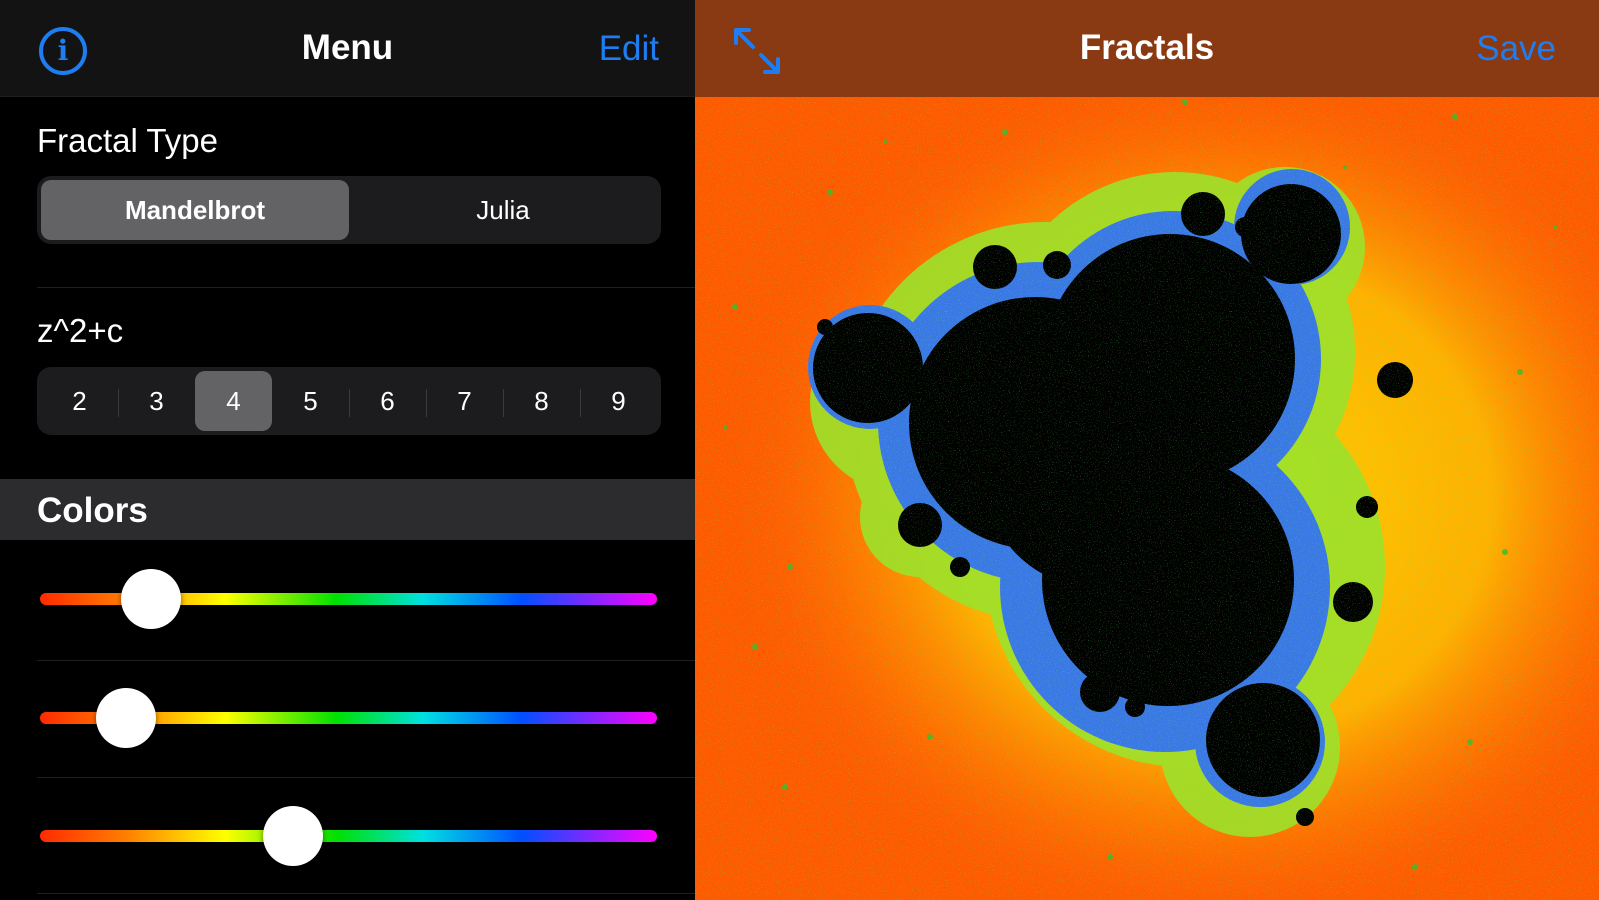 The width and height of the screenshot is (1599, 900). What do you see at coordinates (1516, 49) in the screenshot?
I see `save-button: Save` at bounding box center [1516, 49].